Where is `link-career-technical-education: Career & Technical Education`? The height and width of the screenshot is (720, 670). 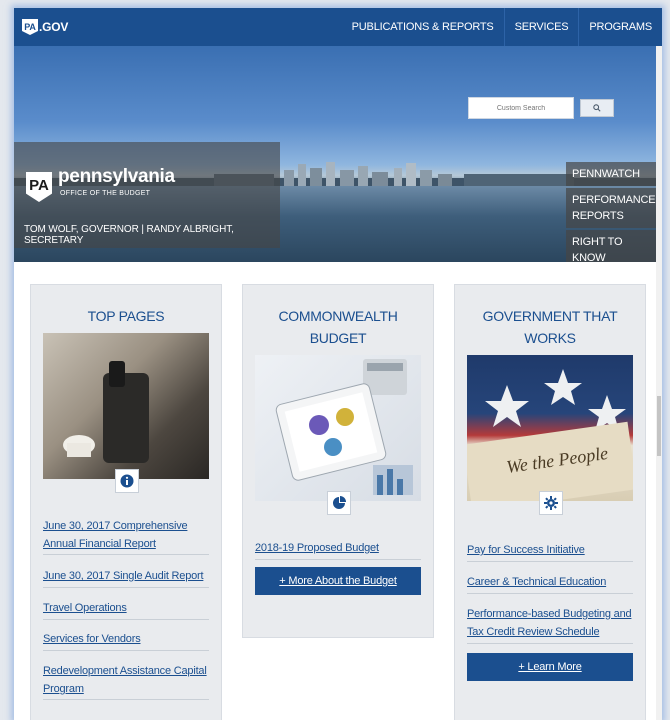
link-career-technical-education: Career & Technical Education is located at coordinates (550, 582).